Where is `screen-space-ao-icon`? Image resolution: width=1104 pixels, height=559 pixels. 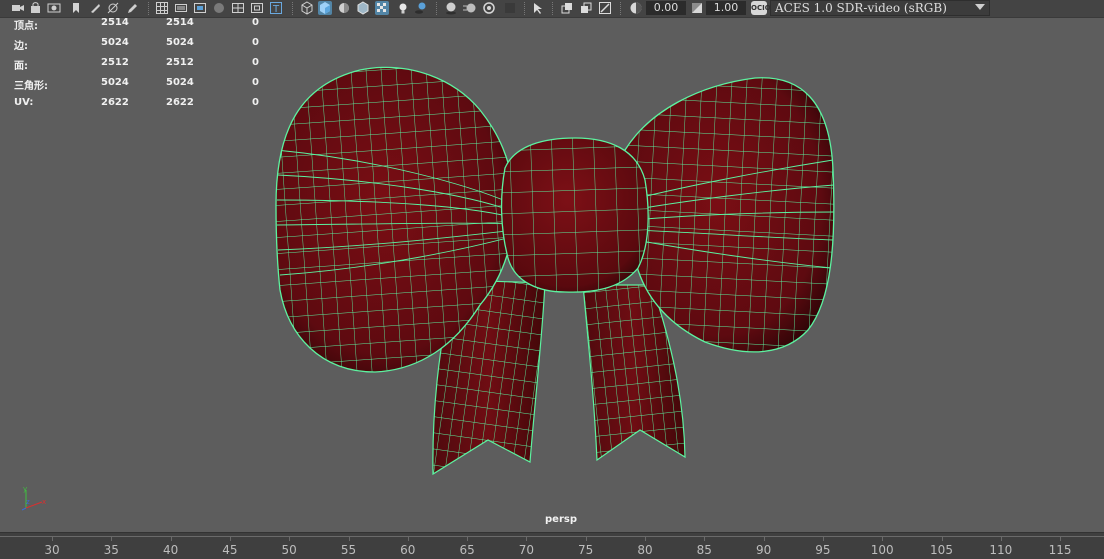
screen-space-ao-icon is located at coordinates (451, 8).